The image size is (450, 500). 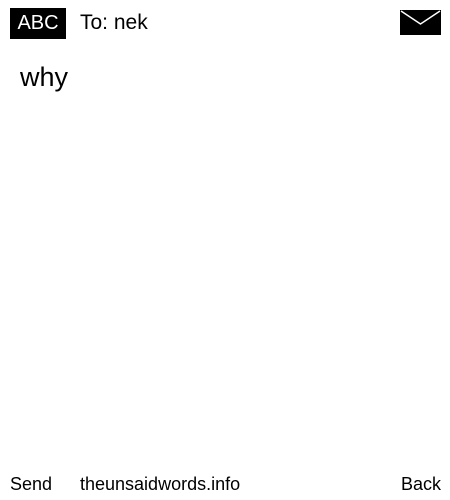 What do you see at coordinates (421, 484) in the screenshot?
I see `back-button: Back` at bounding box center [421, 484].